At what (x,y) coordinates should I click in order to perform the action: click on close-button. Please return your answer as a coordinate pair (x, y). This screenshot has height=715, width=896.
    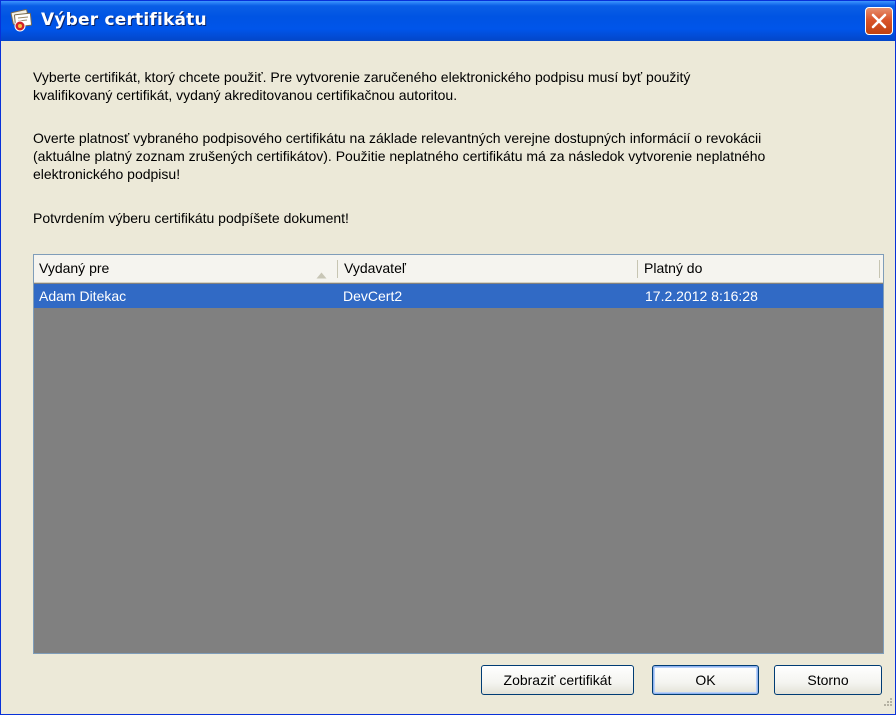
    Looking at the image, I should click on (879, 21).